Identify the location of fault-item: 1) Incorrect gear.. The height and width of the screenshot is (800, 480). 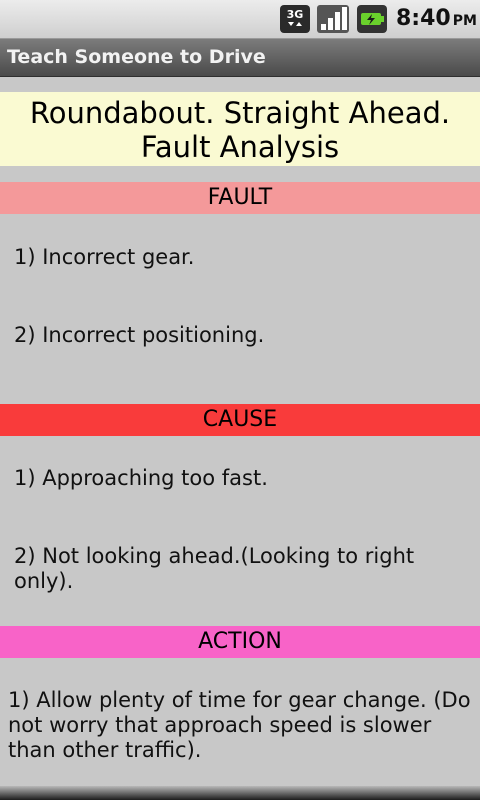
(104, 257).